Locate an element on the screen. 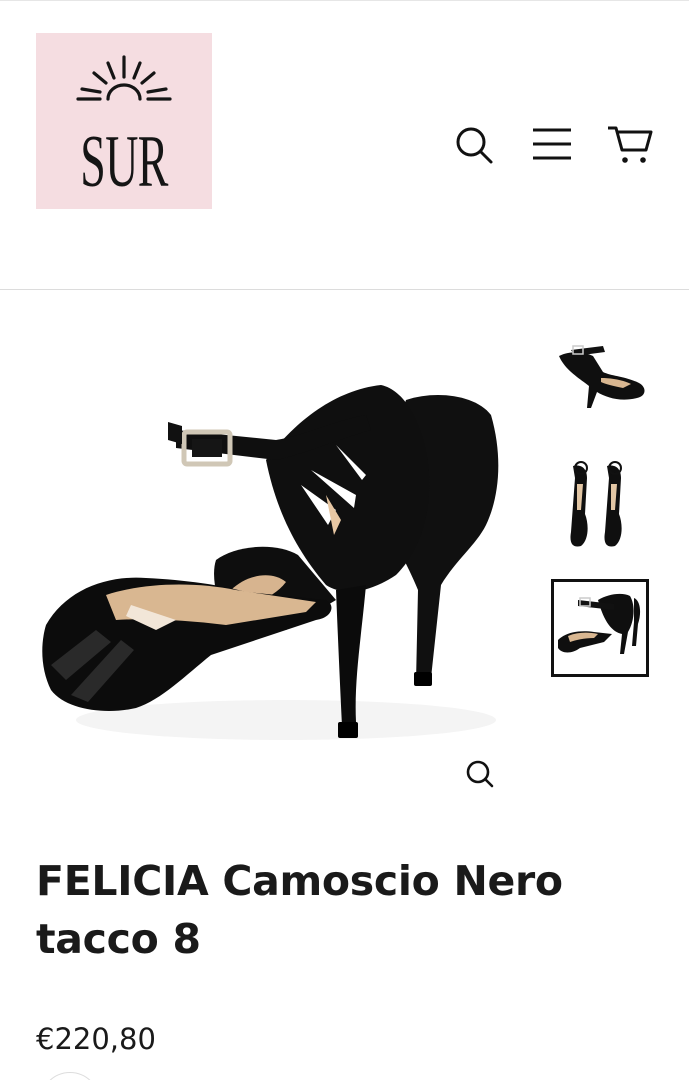  zoom-button is located at coordinates (480, 774).